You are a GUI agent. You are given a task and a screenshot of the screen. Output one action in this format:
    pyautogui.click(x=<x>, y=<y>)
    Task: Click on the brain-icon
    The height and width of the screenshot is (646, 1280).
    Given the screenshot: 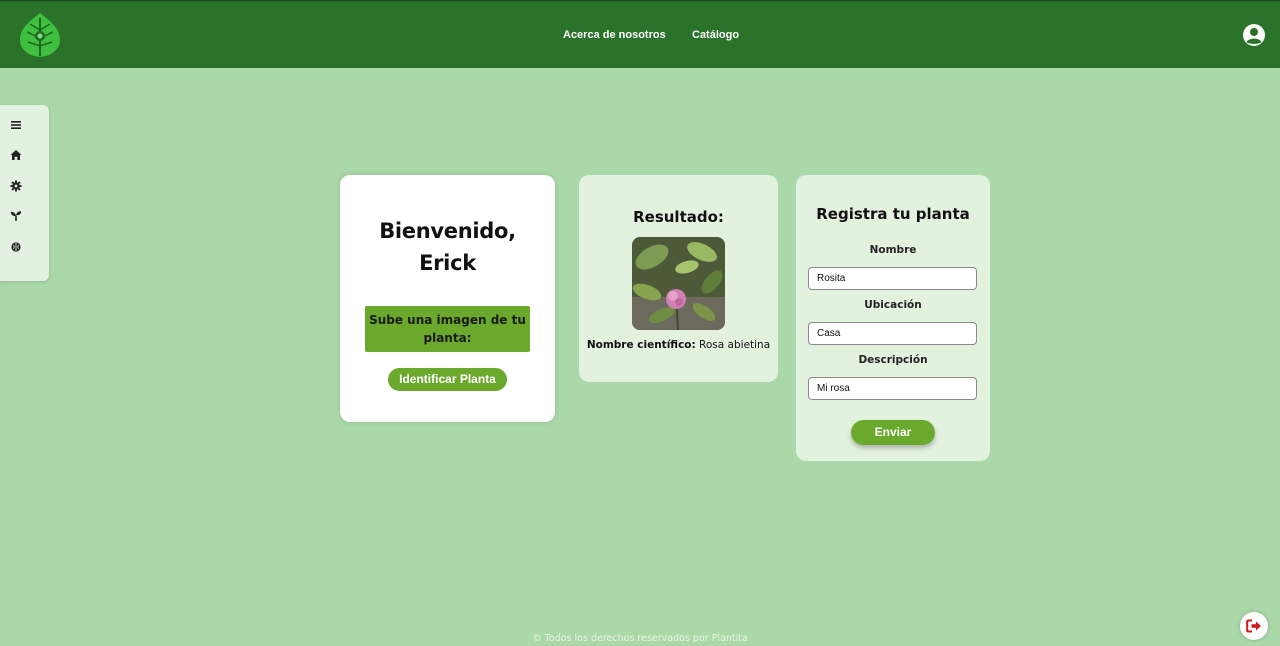 What is the action you would take?
    pyautogui.click(x=16, y=247)
    